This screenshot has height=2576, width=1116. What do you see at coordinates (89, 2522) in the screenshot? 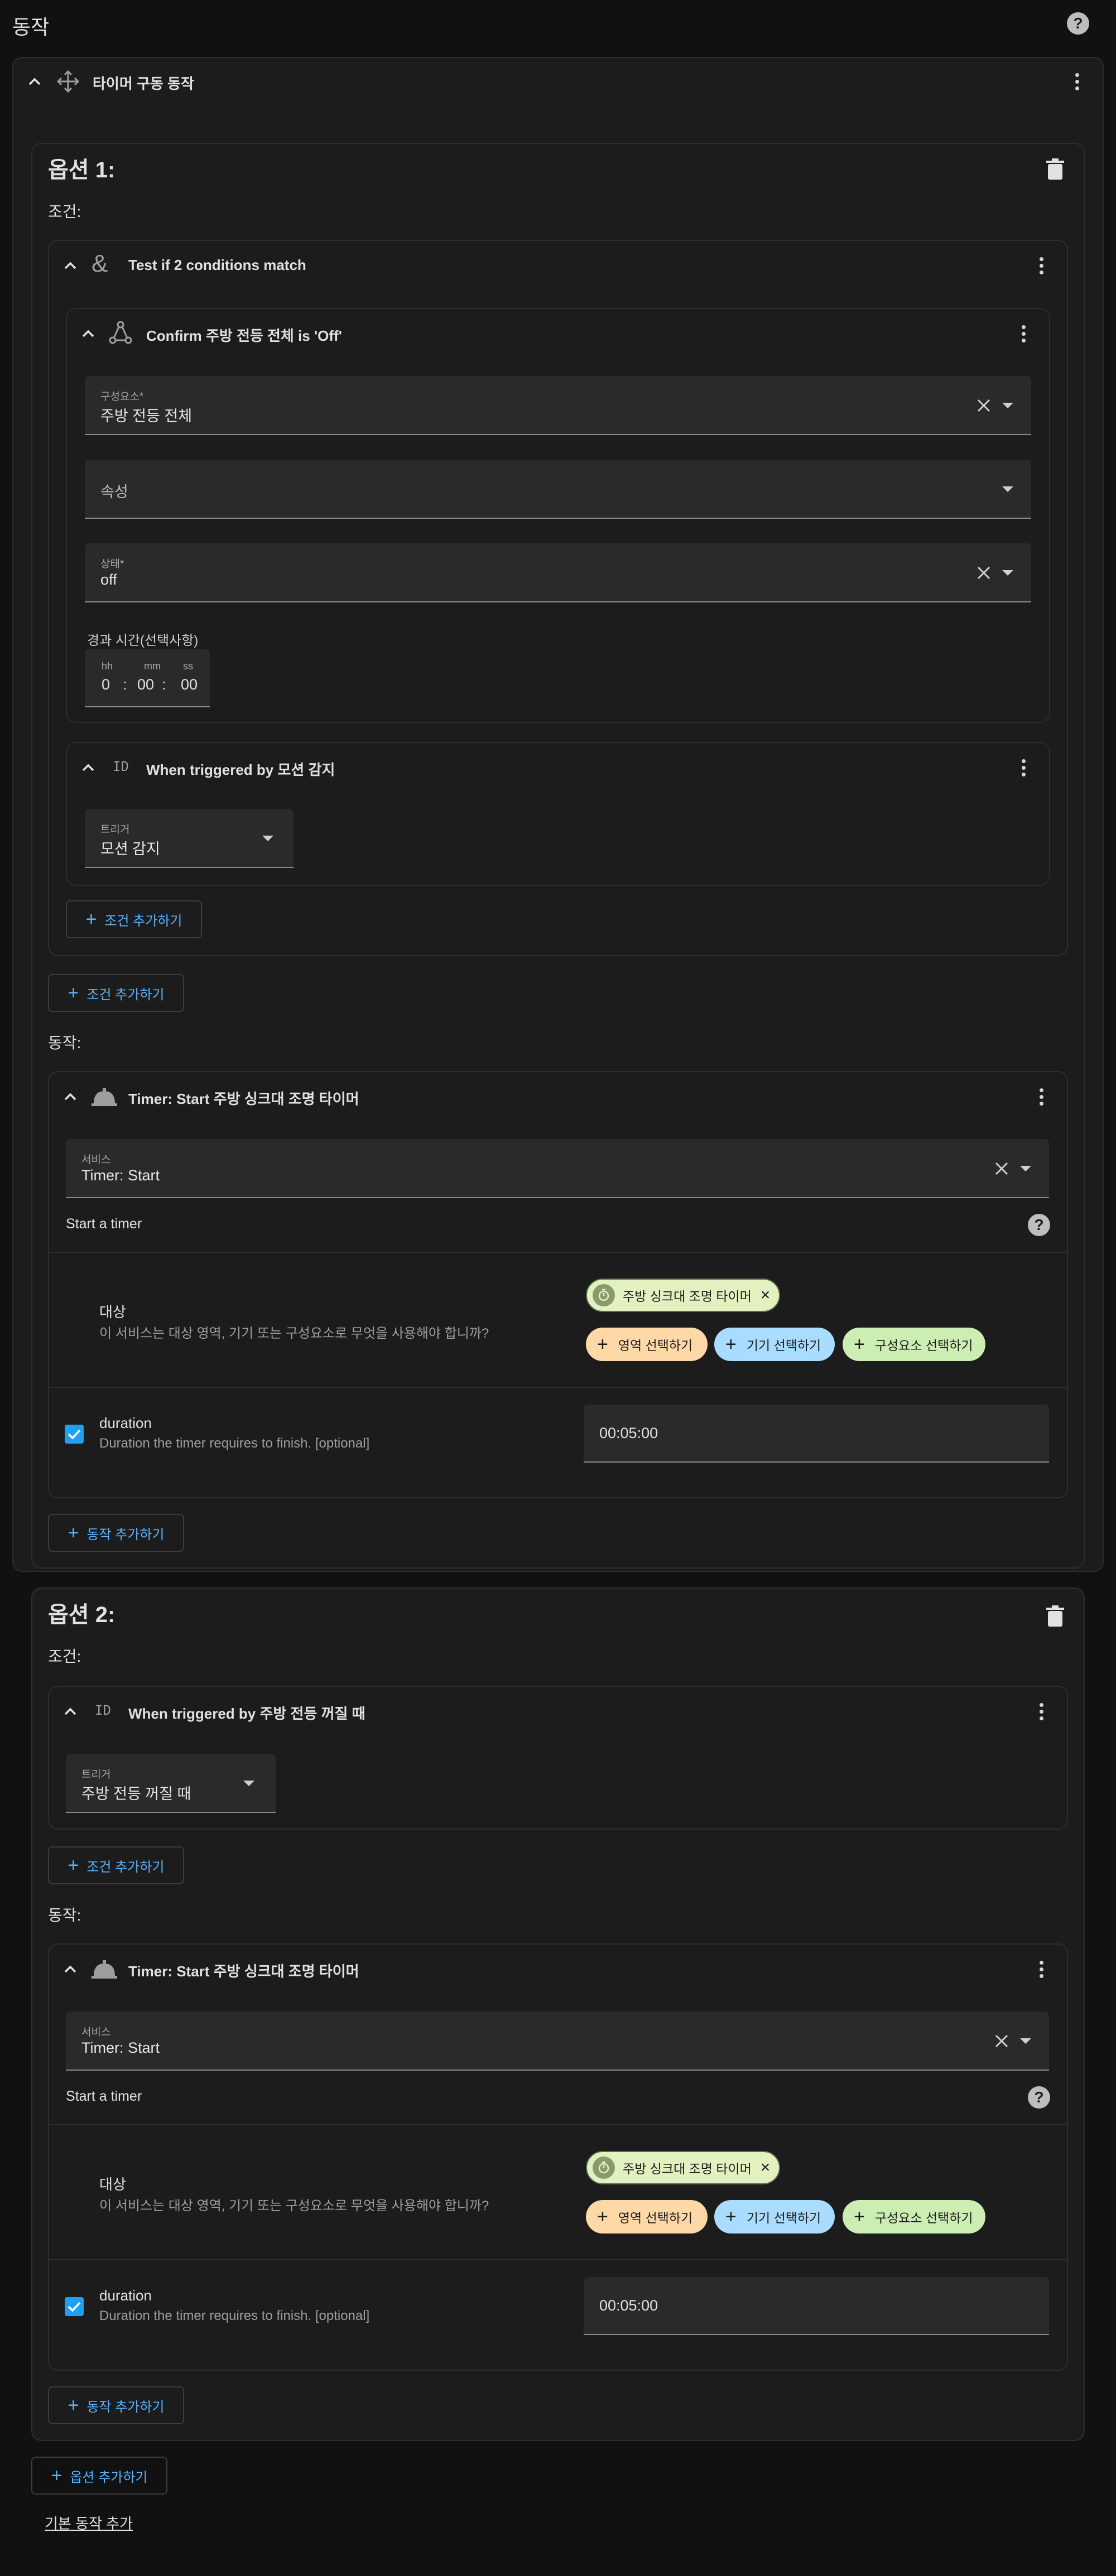
I see `add-default-action-link: 기본 동작 추가` at bounding box center [89, 2522].